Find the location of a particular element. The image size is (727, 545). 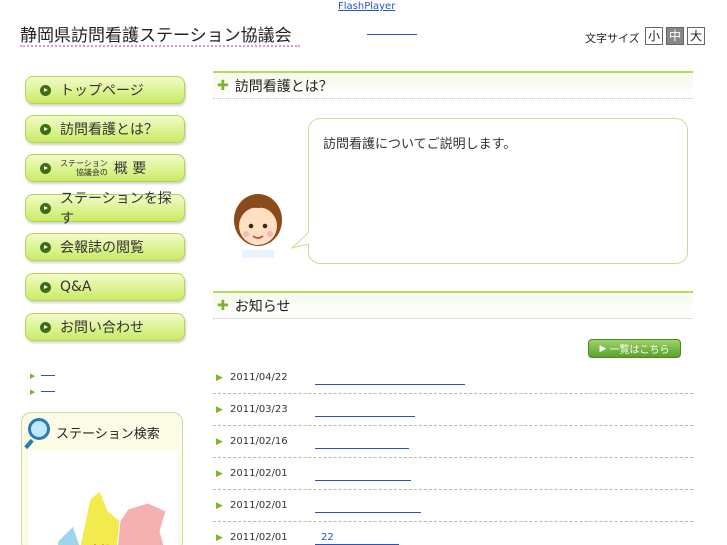

nav-label: 訪問看護とは？ is located at coordinates (109, 130).